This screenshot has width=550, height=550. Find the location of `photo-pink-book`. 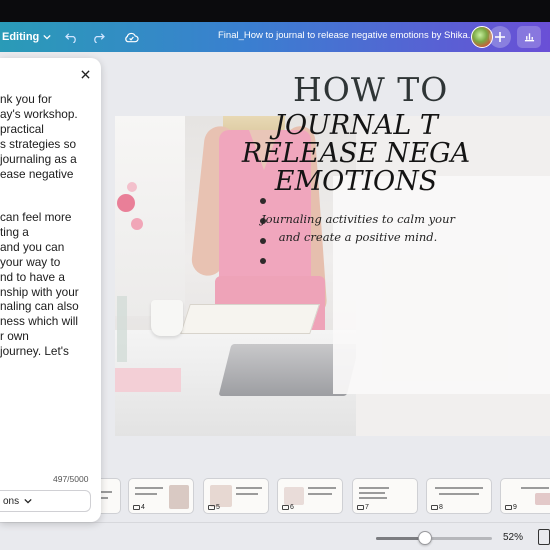

photo-pink-book is located at coordinates (148, 380).